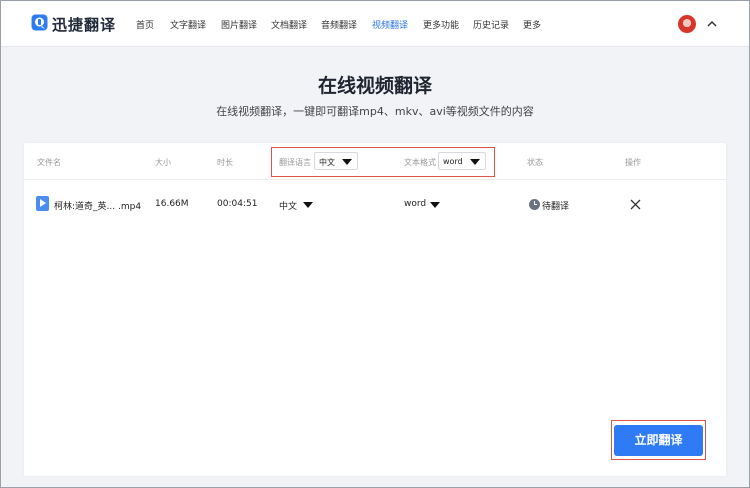 Image resolution: width=750 pixels, height=488 pixels. Describe the element at coordinates (172, 204) in the screenshot. I see `file-size: 16.66M` at that location.